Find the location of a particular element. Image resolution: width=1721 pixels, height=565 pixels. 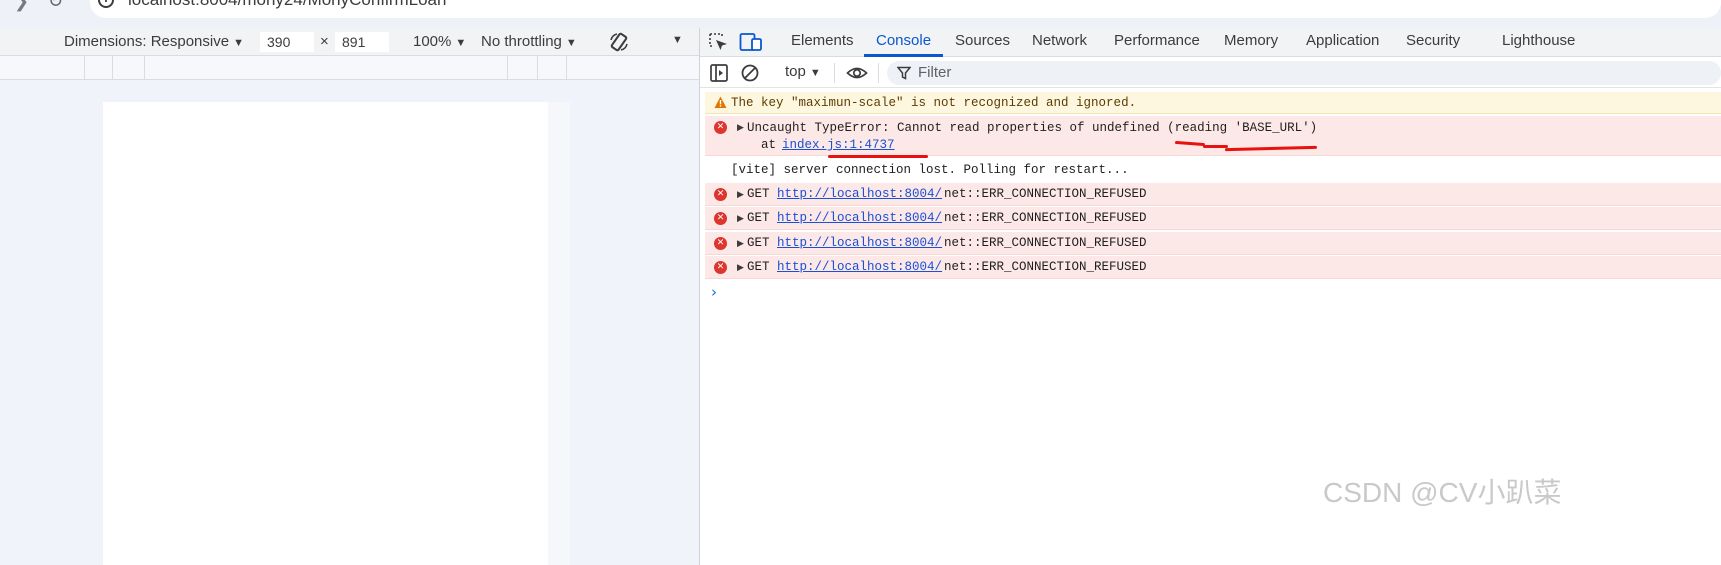

forward-icon: ❯ is located at coordinates (21, 6).